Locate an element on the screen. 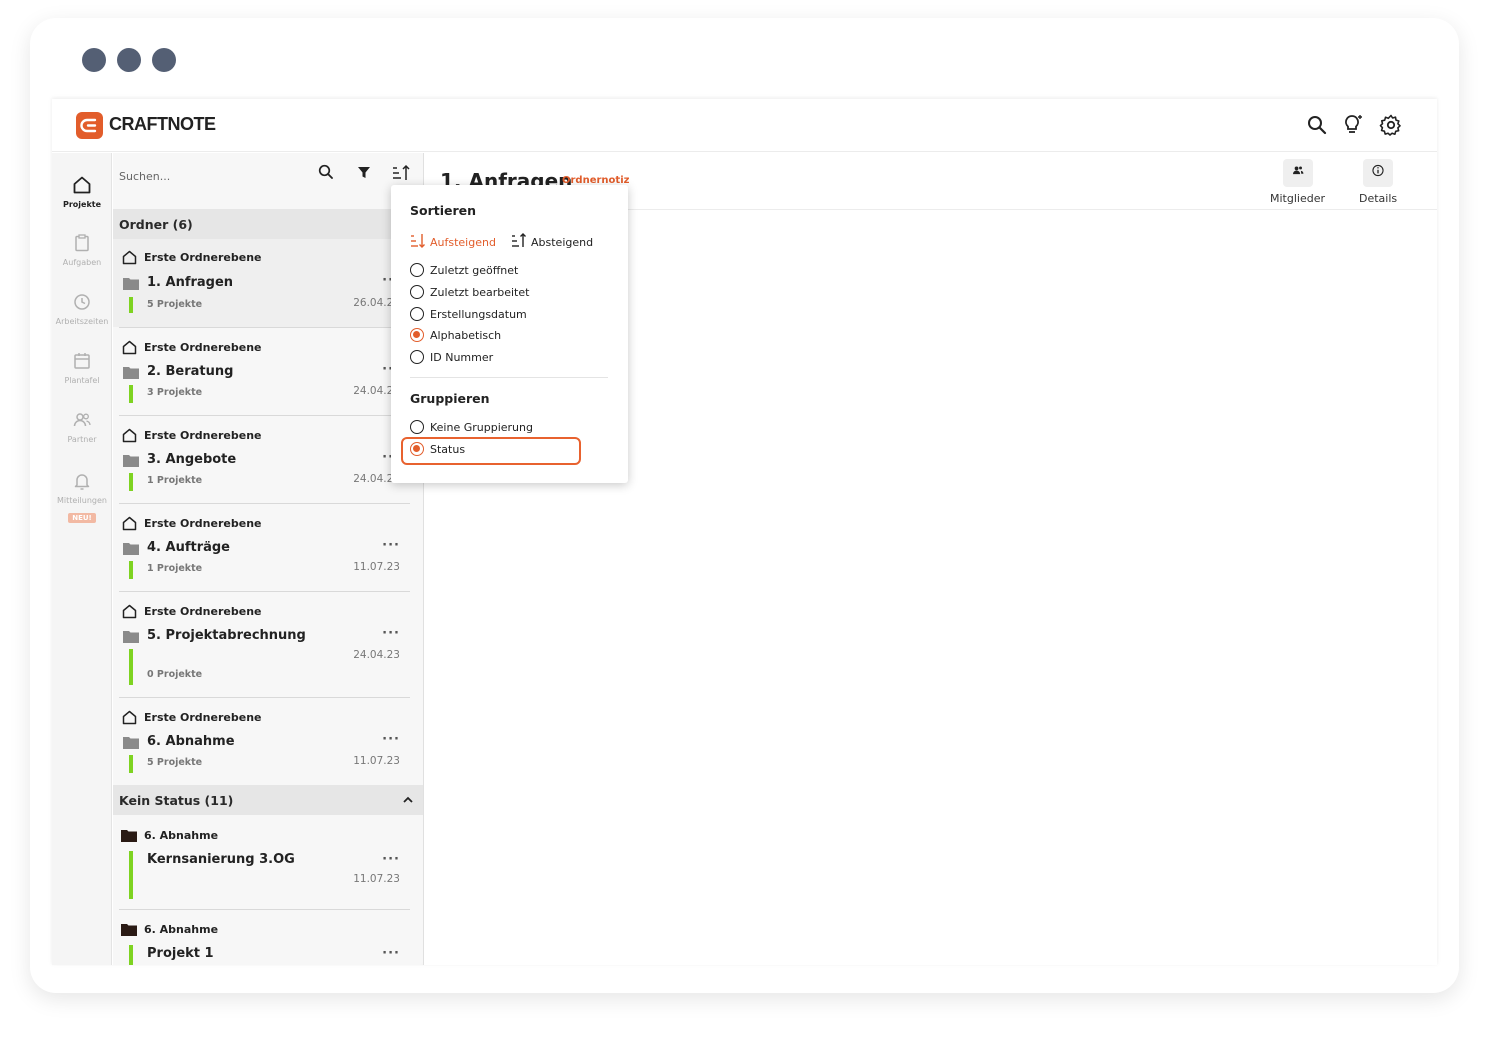 Image resolution: width=1489 pixels, height=1038 pixels. sidebar-item-projekte: Projekte is located at coordinates (82, 192).